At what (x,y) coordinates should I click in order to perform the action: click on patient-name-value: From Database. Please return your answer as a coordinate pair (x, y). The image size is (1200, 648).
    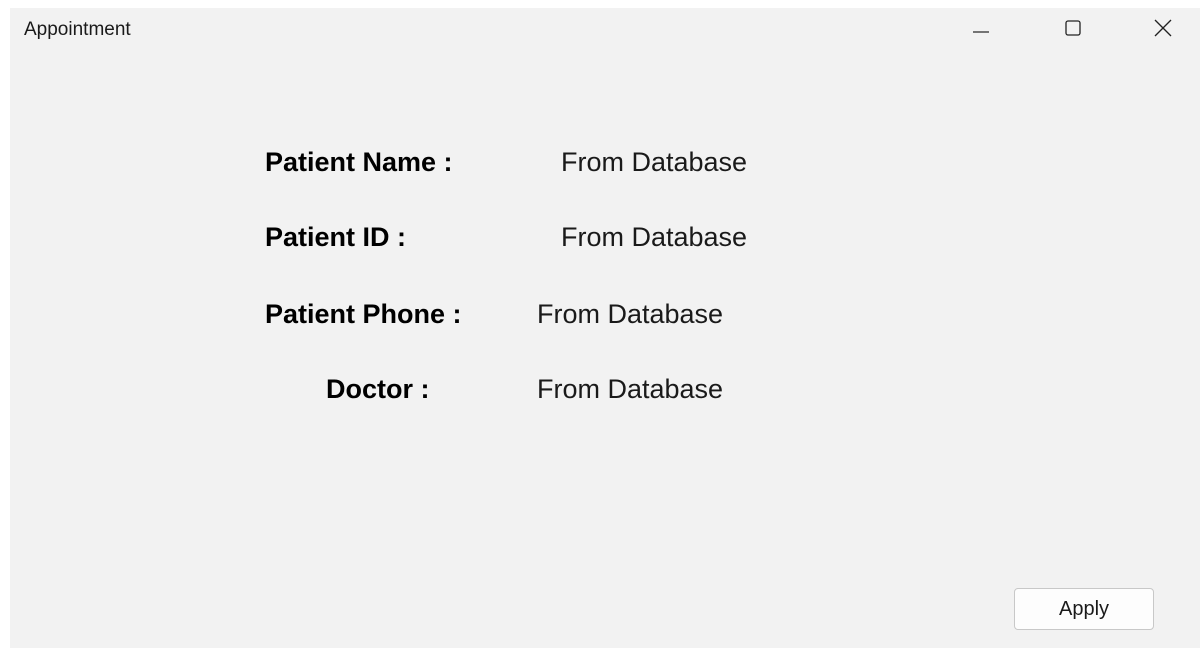
    Looking at the image, I should click on (654, 162).